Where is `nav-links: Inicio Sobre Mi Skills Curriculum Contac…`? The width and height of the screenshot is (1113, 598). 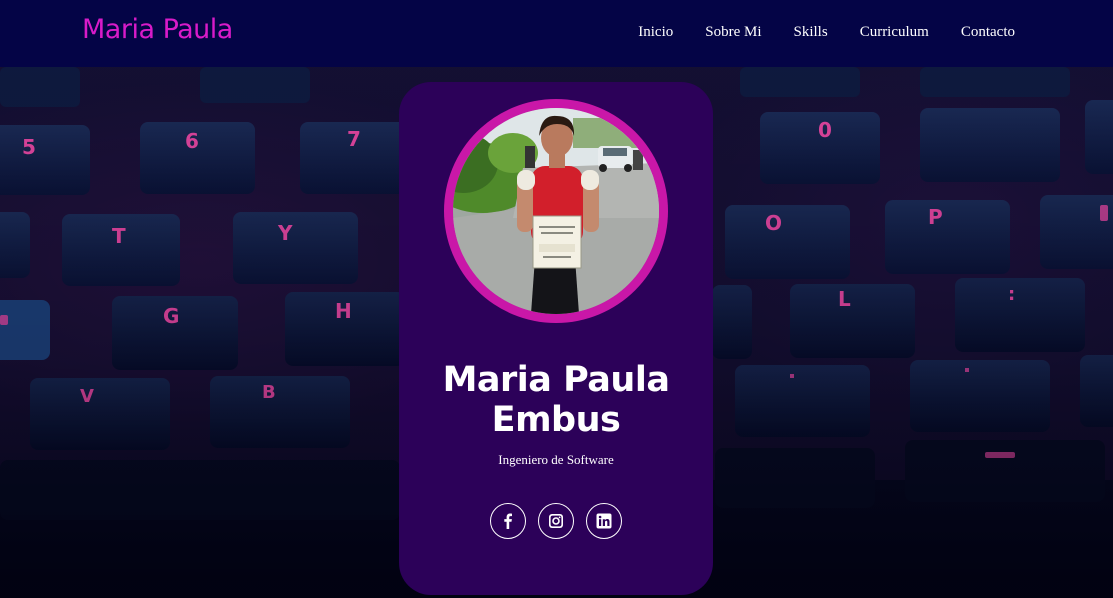
nav-links: Inicio Sobre Mi Skills Curriculum Contac… is located at coordinates (810, 32).